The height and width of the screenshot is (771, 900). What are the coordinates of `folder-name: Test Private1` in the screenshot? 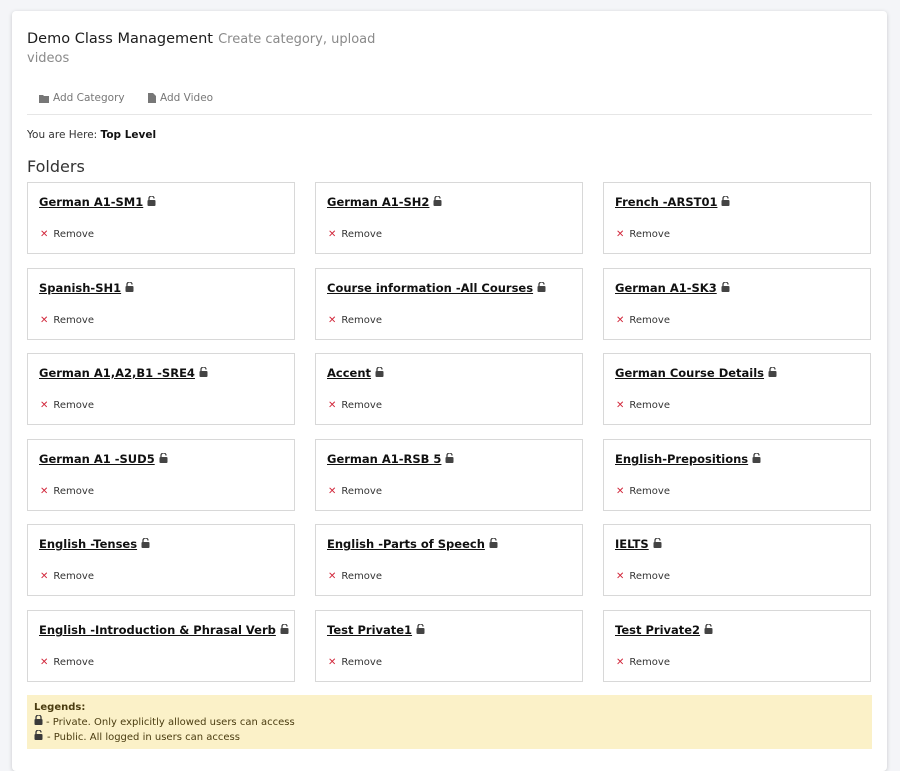 It's located at (370, 630).